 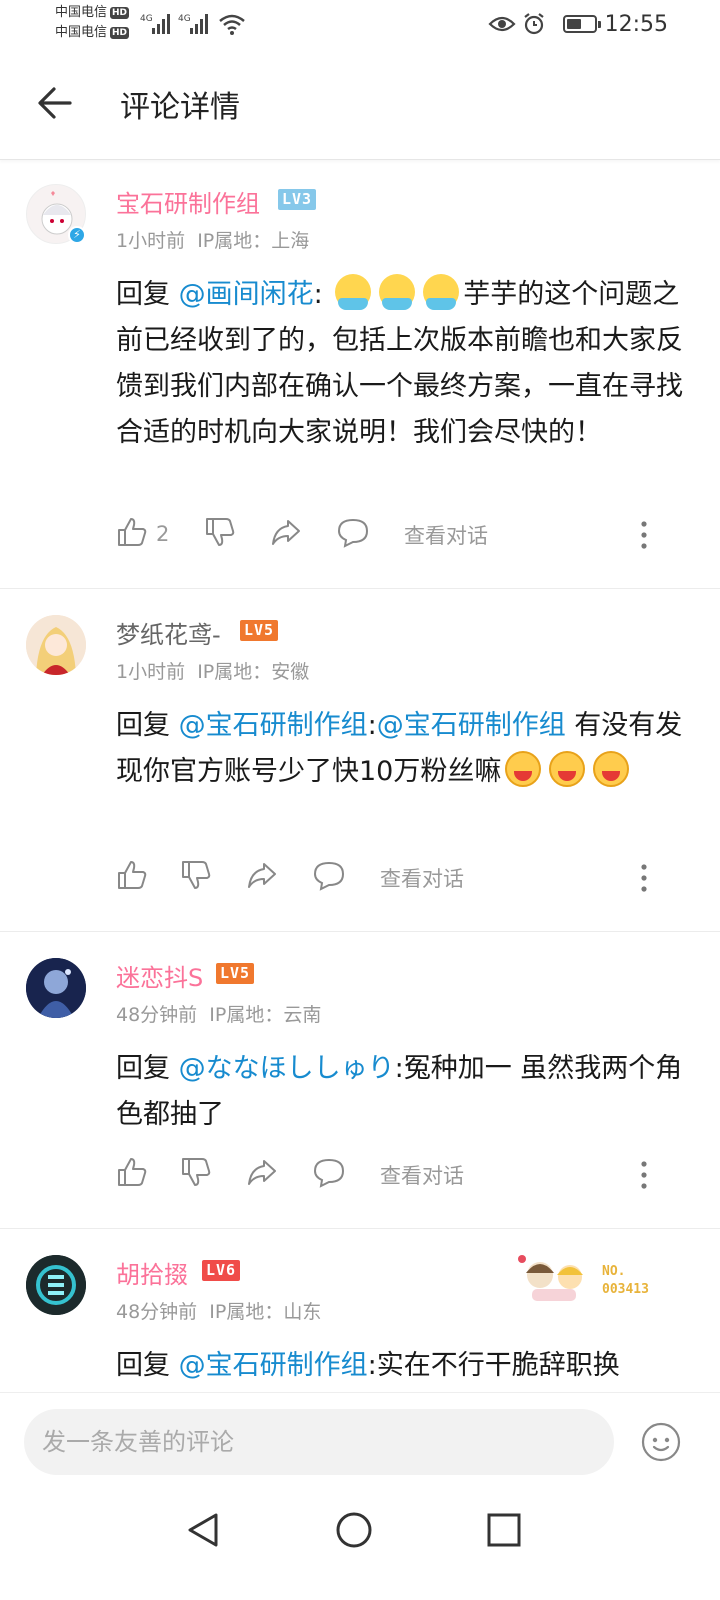 What do you see at coordinates (92, 12) in the screenshot?
I see `carrier-1: 中国电信 HD` at bounding box center [92, 12].